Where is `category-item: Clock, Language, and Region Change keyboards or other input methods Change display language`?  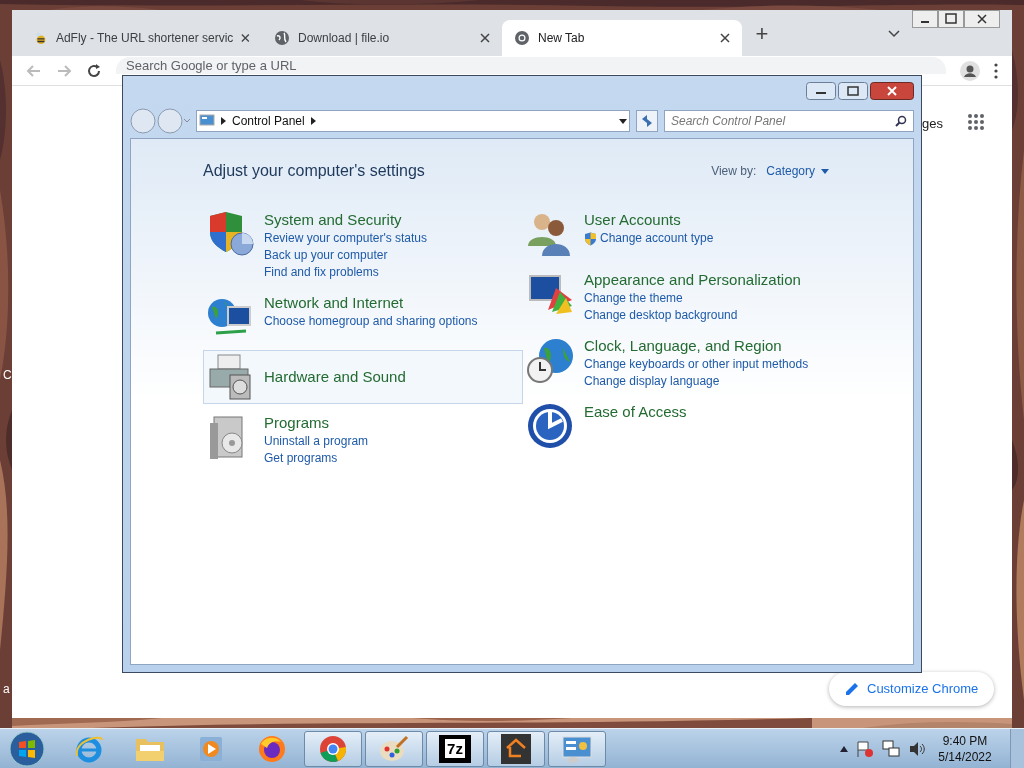
category-item: Clock, Language, and Region Change keyboards or other input methods Change display language is located at coordinates (676, 363).